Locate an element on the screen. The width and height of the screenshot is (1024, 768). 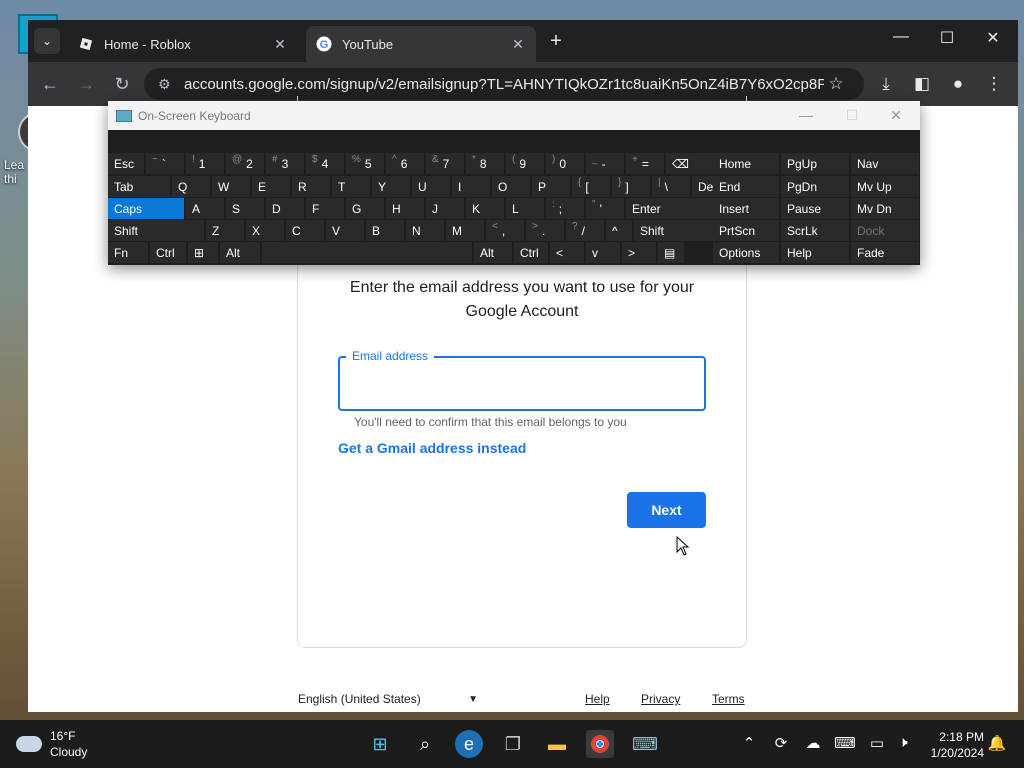
osk-key-0-9: * 8 is located at coordinates (485, 163).